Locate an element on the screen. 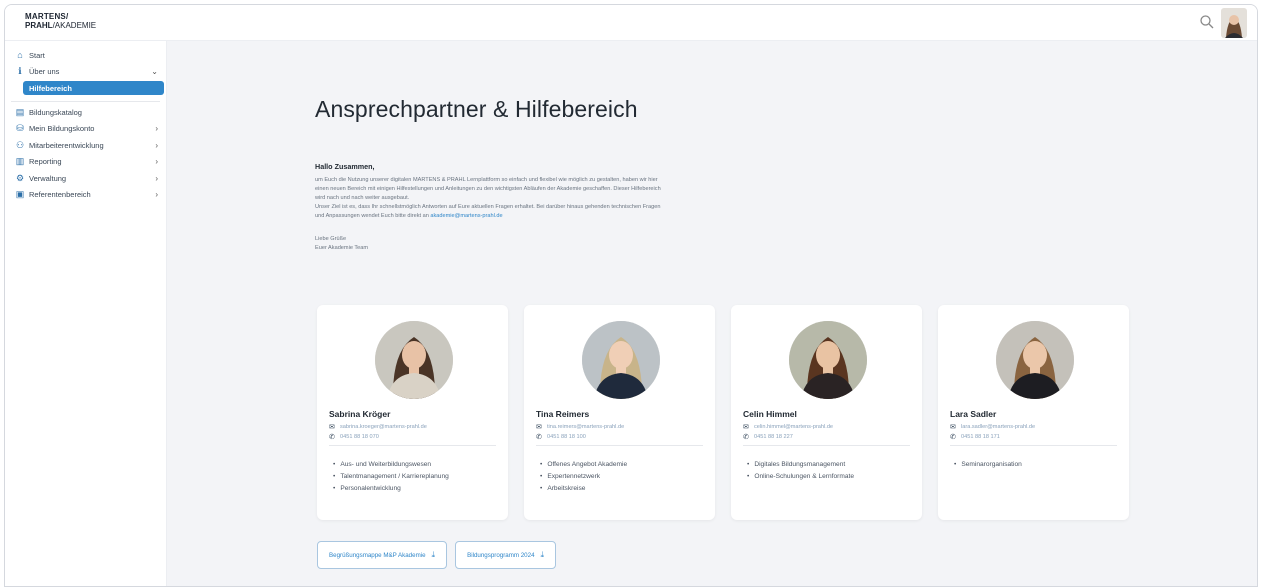  sidebar-item-reporting: ▥ Reporting › is located at coordinates (85, 162).